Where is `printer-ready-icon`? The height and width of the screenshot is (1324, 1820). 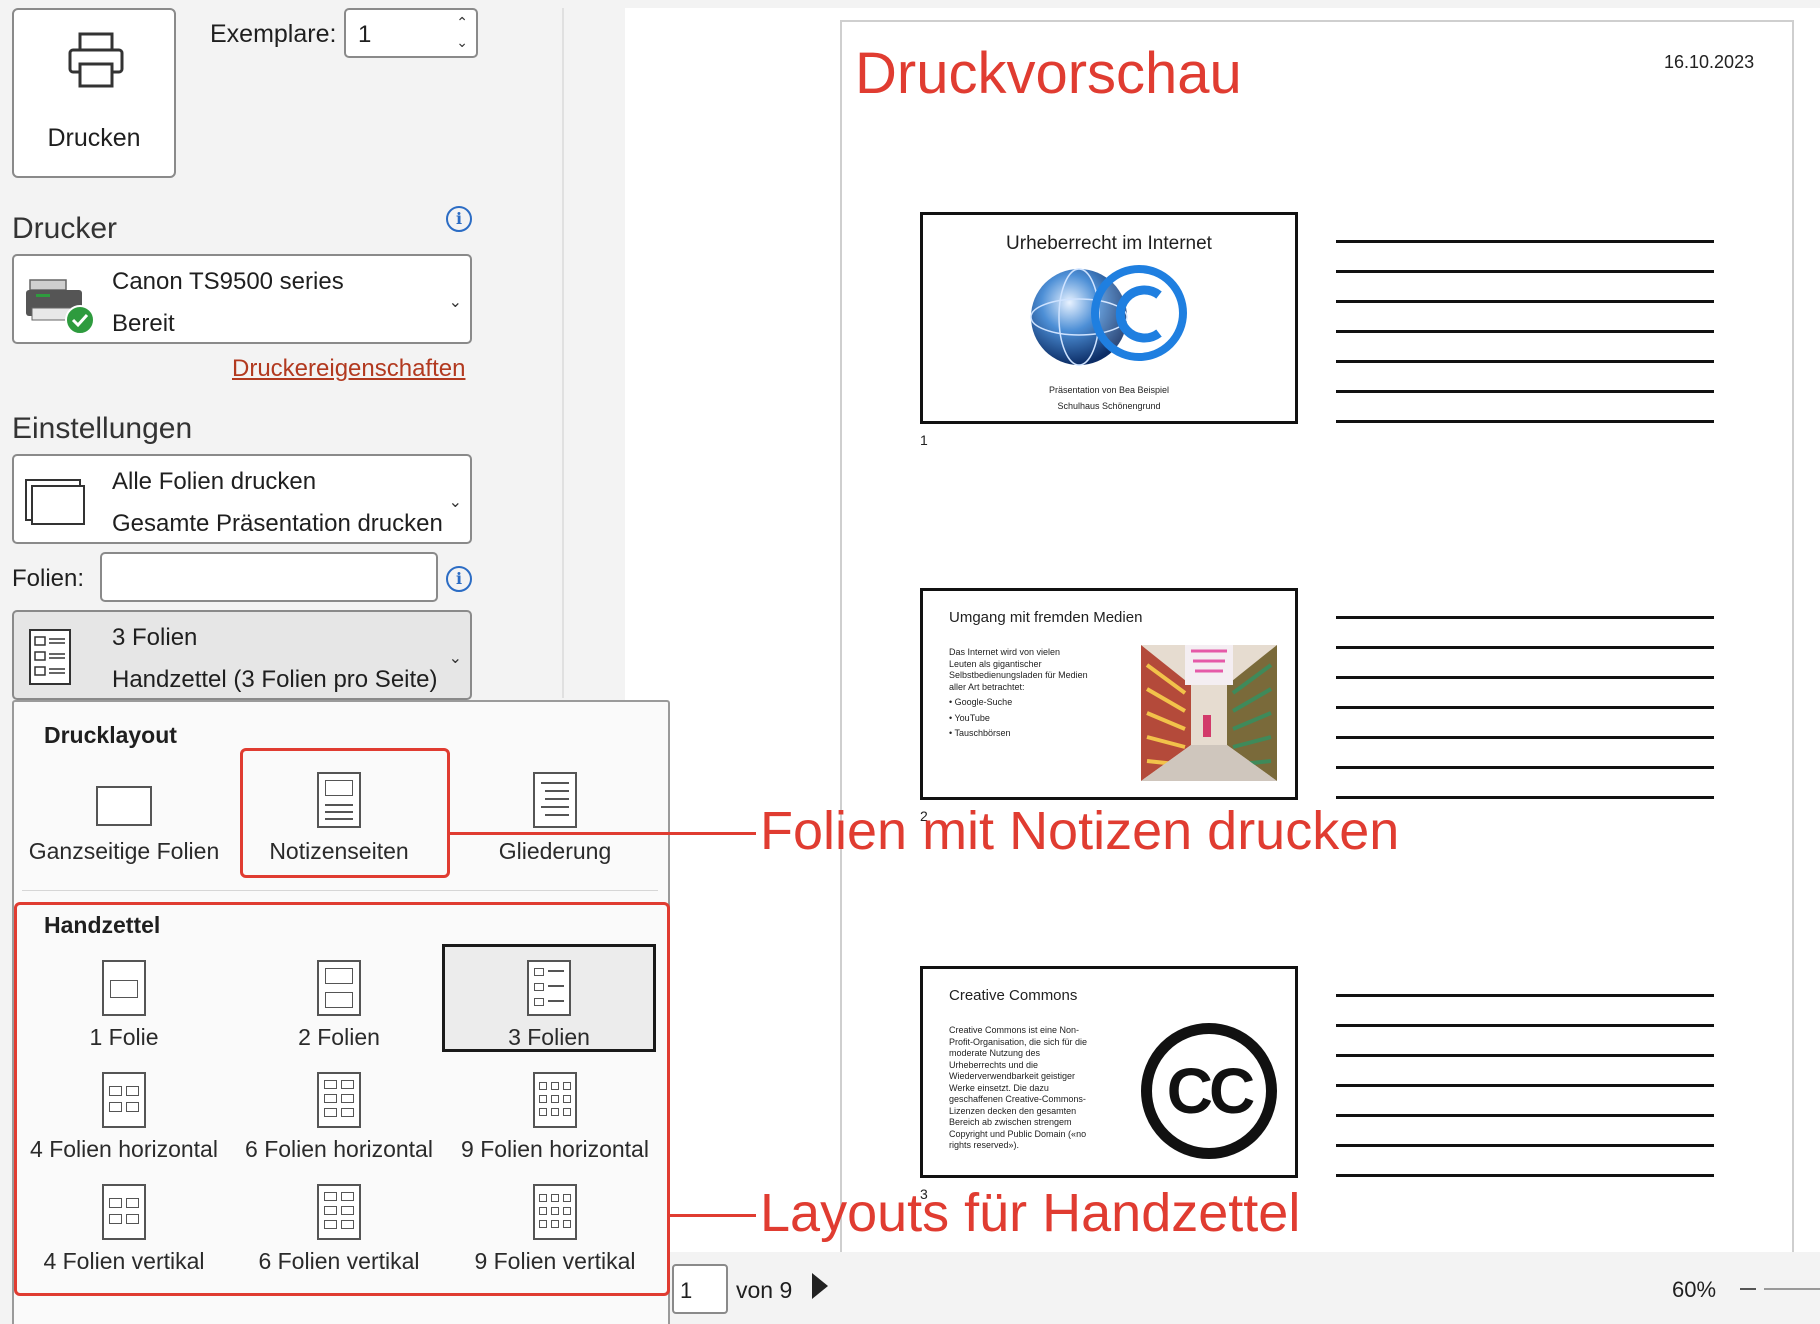 printer-ready-icon is located at coordinates (60, 307).